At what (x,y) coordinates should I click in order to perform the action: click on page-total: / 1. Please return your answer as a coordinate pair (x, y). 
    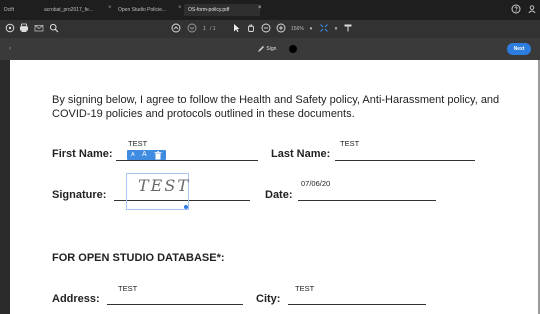
    Looking at the image, I should click on (213, 29).